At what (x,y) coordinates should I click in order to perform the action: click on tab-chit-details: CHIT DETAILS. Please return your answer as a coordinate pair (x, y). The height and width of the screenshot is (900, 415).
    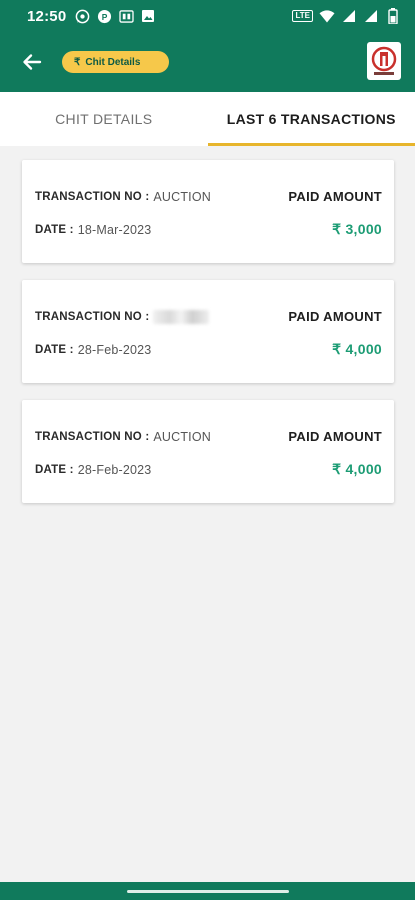
    Looking at the image, I should click on (104, 119).